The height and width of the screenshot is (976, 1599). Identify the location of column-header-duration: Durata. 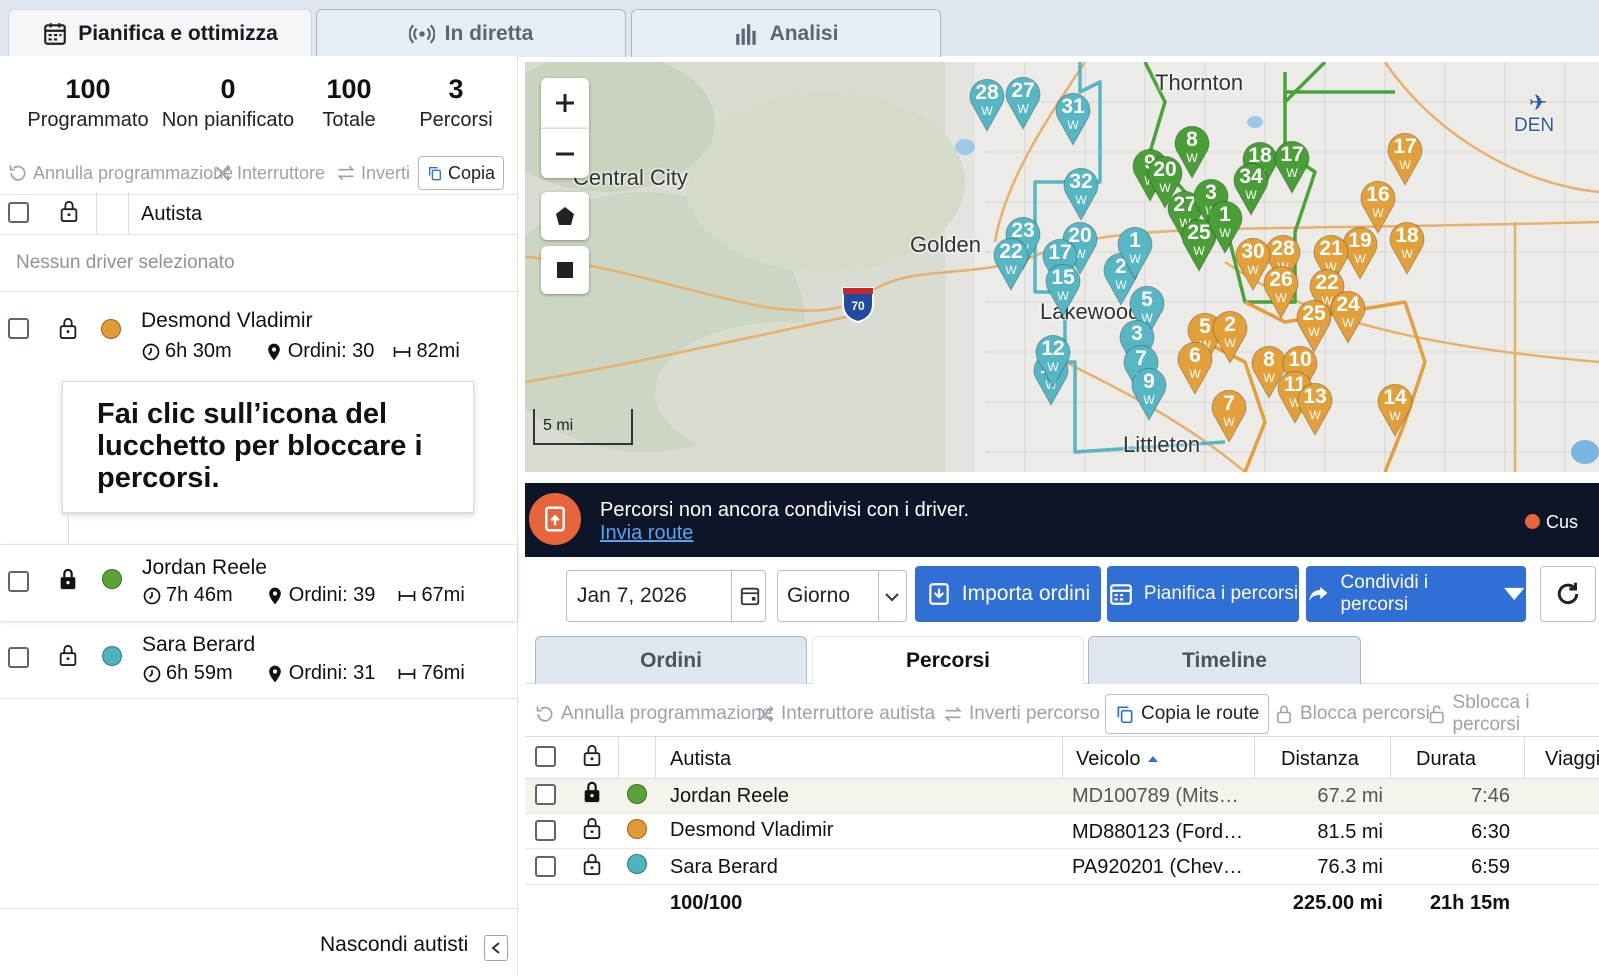
(1446, 759).